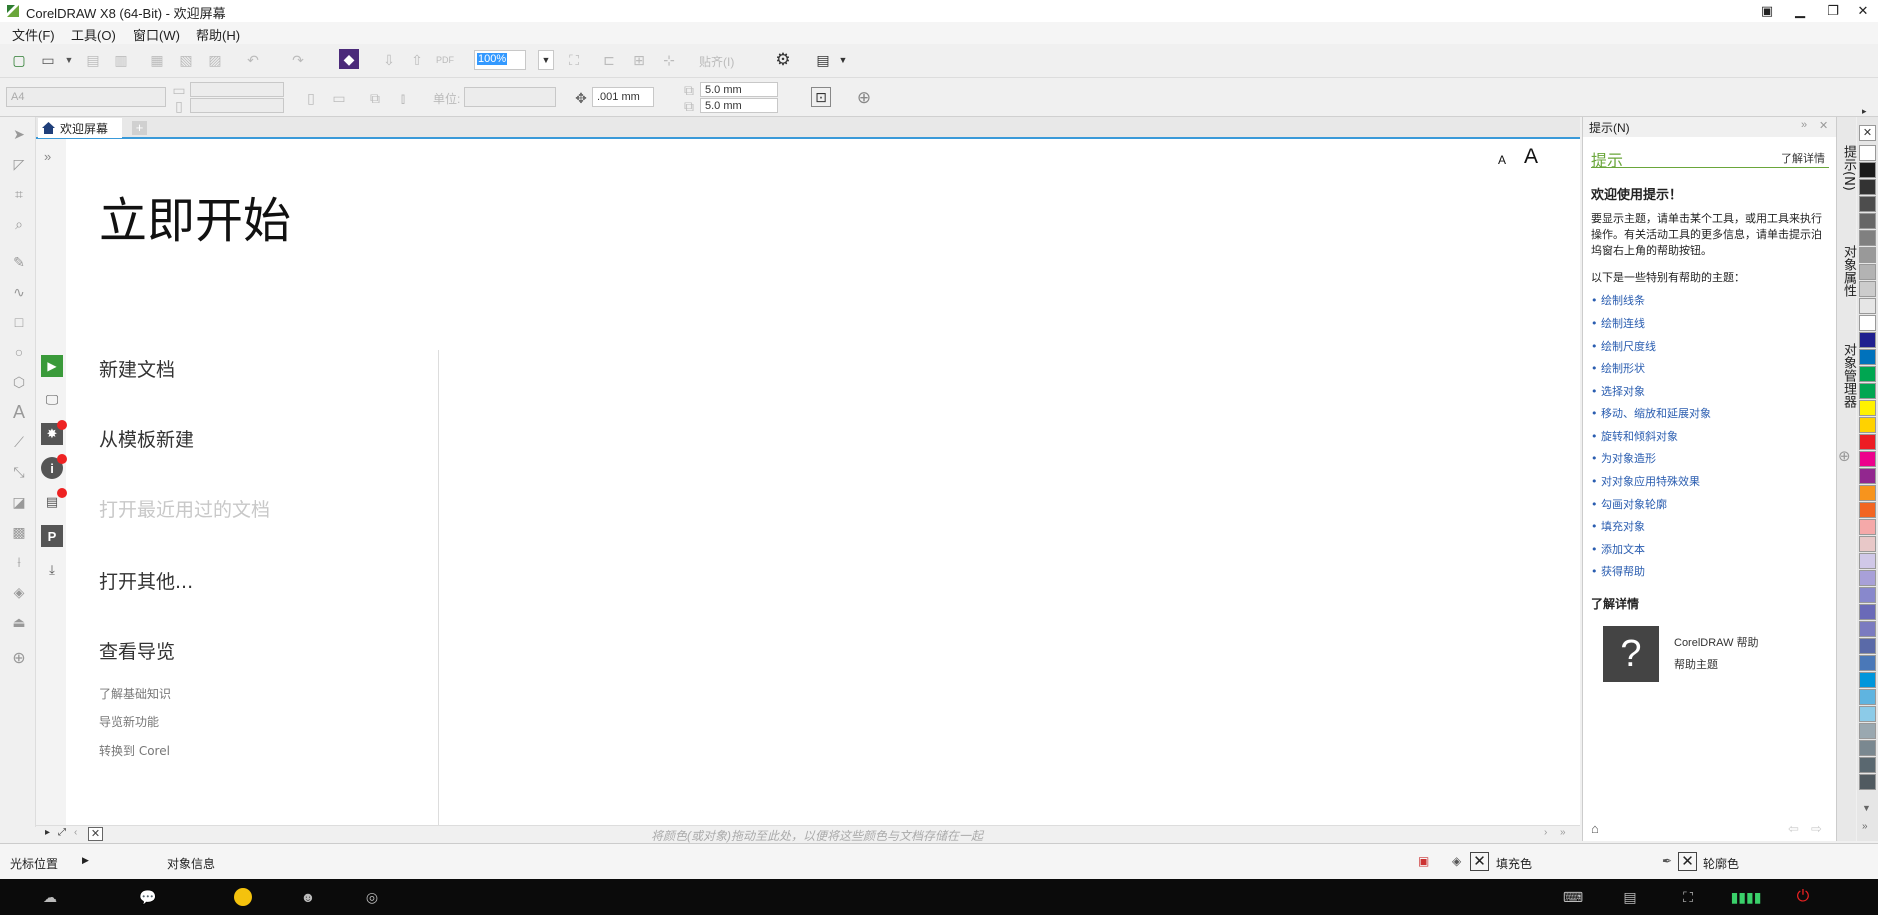 The height and width of the screenshot is (915, 1878). I want to click on menu-window: 窗口(W), so click(156, 34).